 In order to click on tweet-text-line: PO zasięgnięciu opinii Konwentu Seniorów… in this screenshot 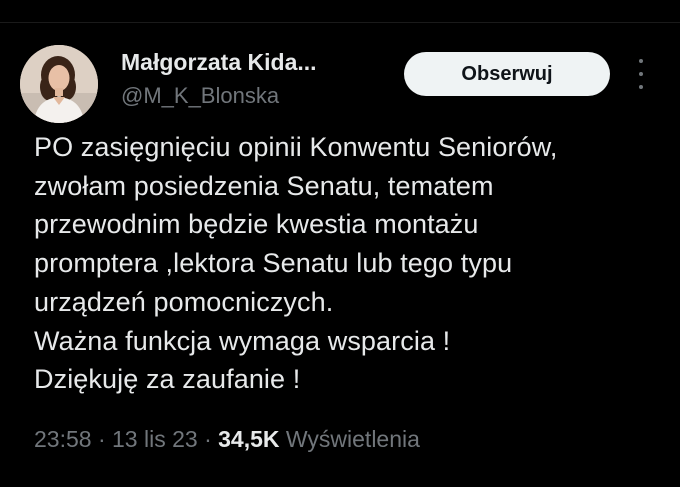, I will do `click(296, 147)`.